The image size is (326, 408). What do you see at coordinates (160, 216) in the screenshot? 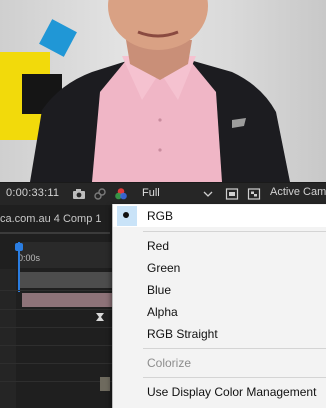
I see `menu-item-label: RGB` at bounding box center [160, 216].